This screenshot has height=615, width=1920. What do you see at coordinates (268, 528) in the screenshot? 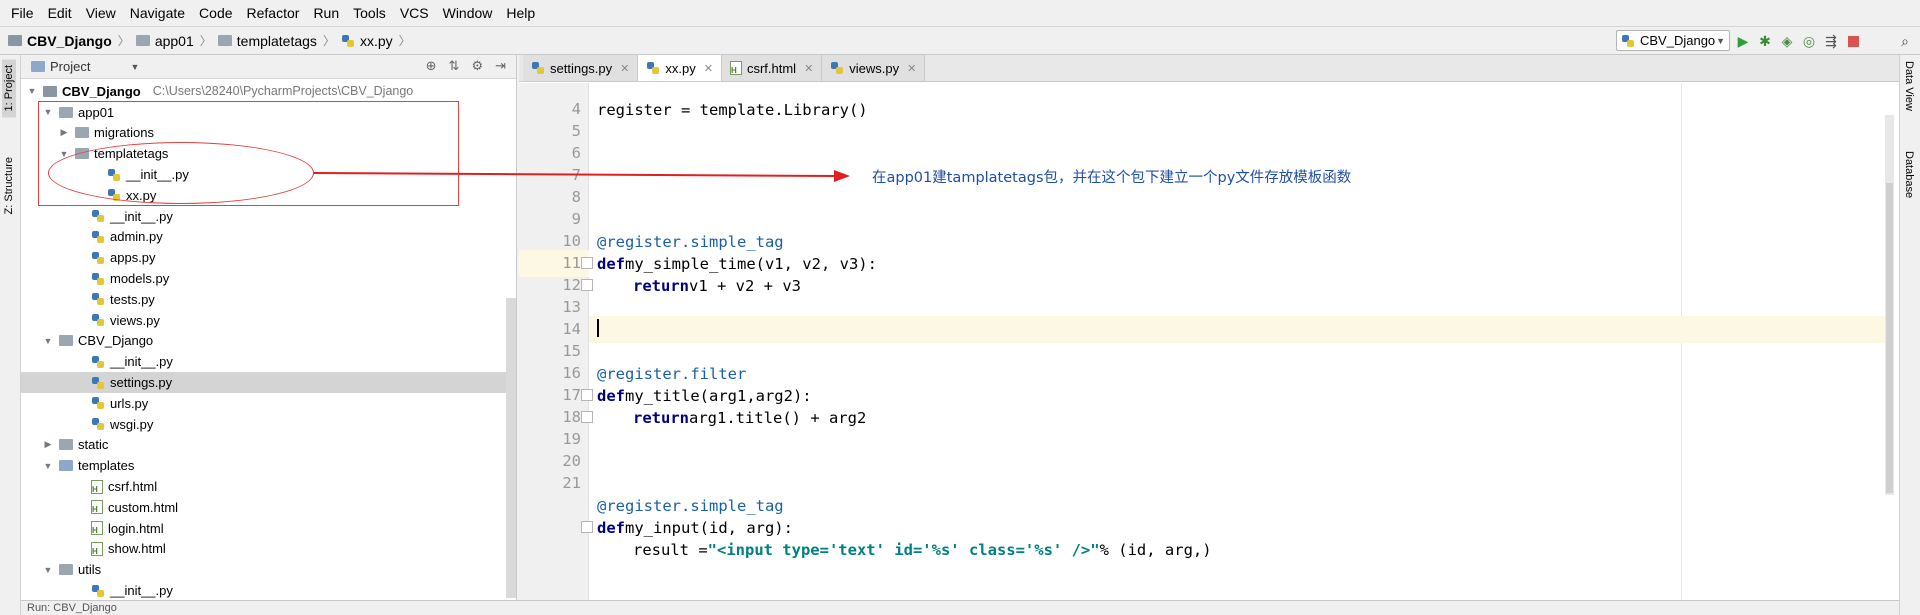
I see `tree-item: login.html` at bounding box center [268, 528].